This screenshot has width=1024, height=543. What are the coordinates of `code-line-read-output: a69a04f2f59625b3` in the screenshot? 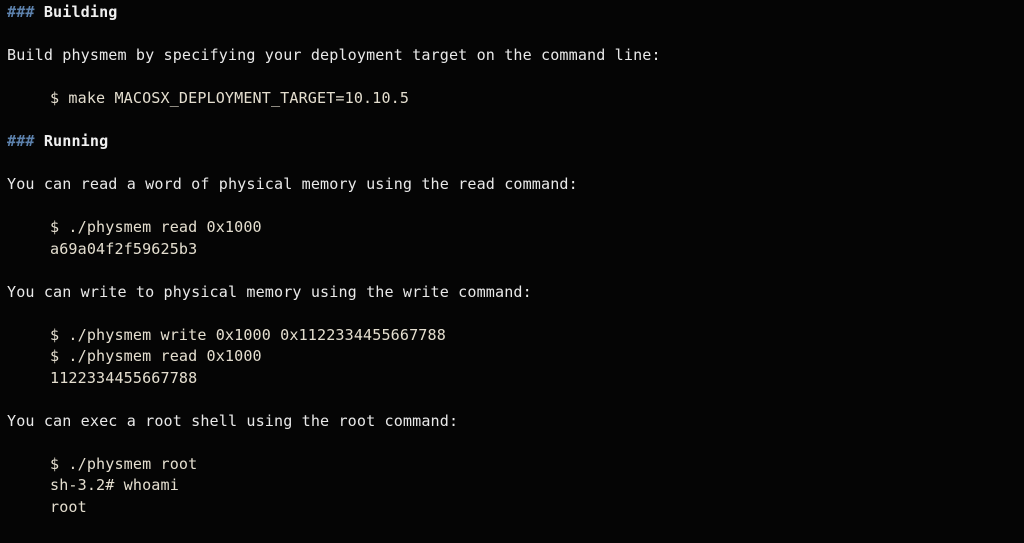 It's located at (124, 248).